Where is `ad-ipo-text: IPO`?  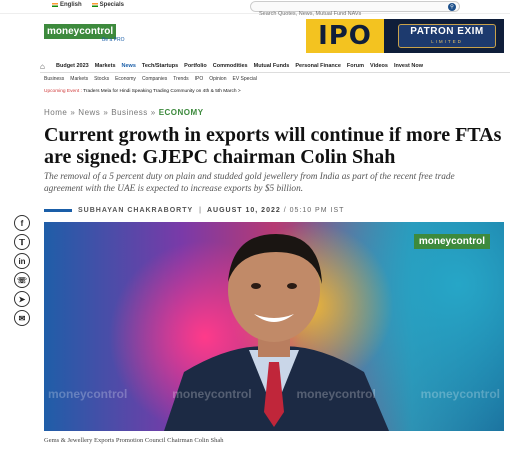
ad-ipo-text: IPO is located at coordinates (345, 36).